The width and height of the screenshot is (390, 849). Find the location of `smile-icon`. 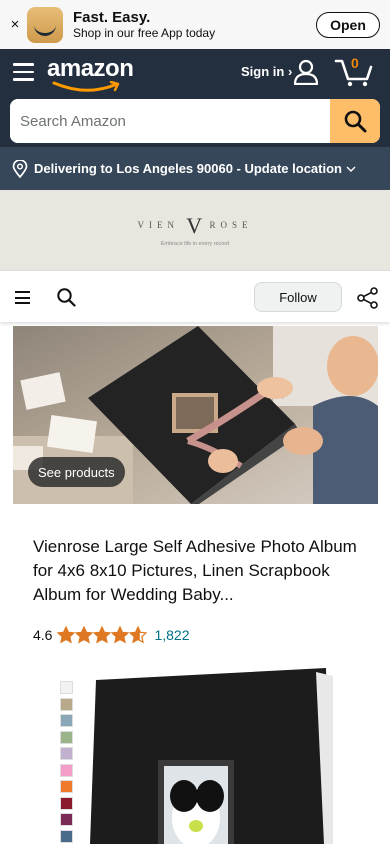

smile-icon is located at coordinates (86, 86).